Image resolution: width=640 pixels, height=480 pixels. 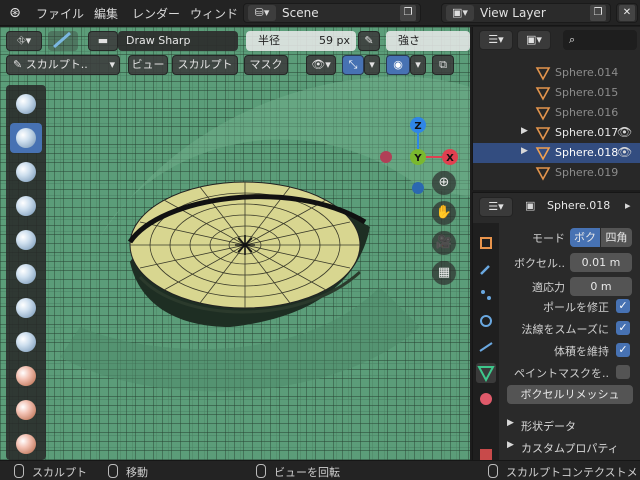 What do you see at coordinates (556, 113) in the screenshot?
I see `outliner-row: Sphere.016` at bounding box center [556, 113].